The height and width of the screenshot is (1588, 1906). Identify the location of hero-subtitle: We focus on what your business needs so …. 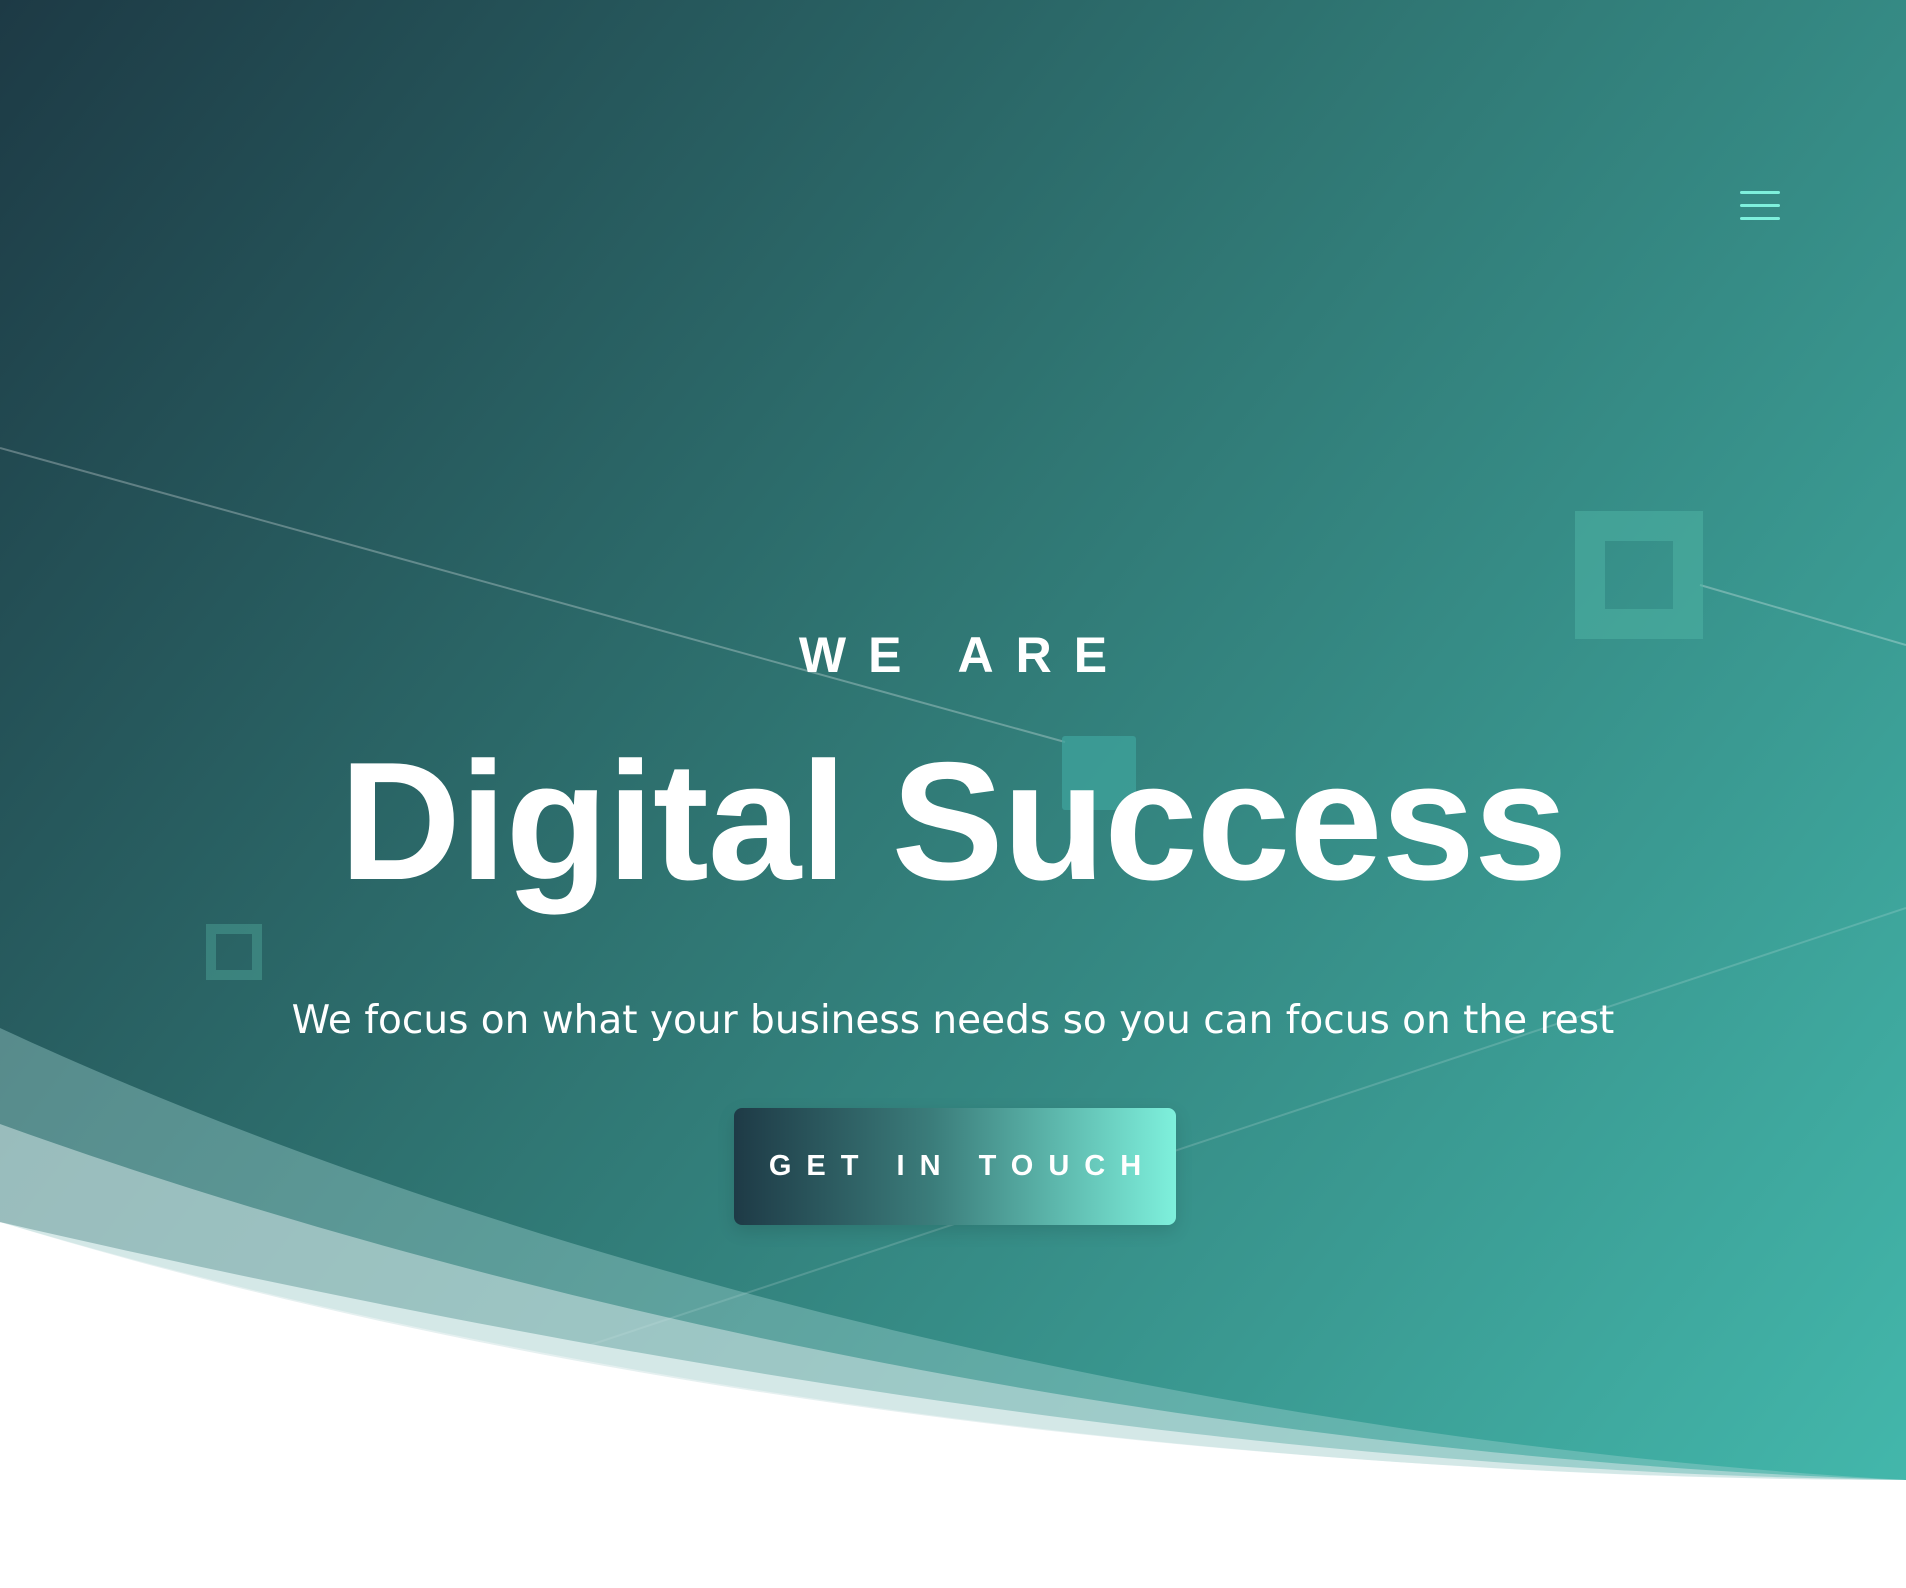
(953, 1020).